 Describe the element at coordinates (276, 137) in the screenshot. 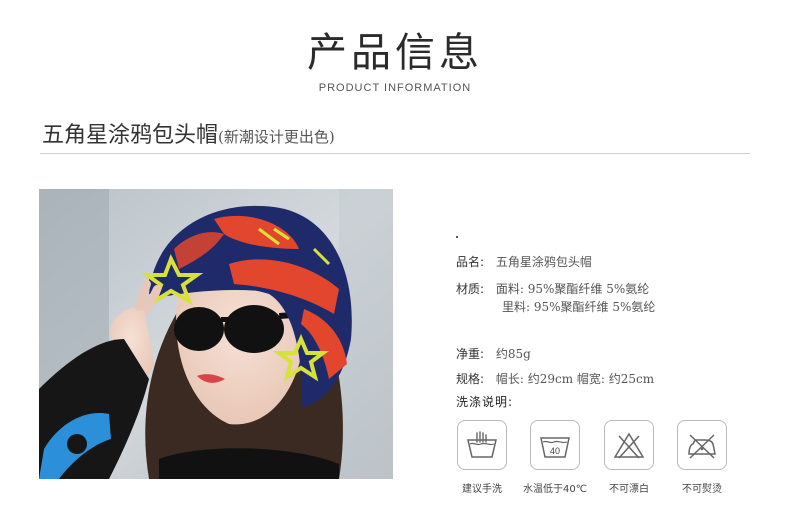

I see `product-title-note: (新潮设计更出色)` at that location.